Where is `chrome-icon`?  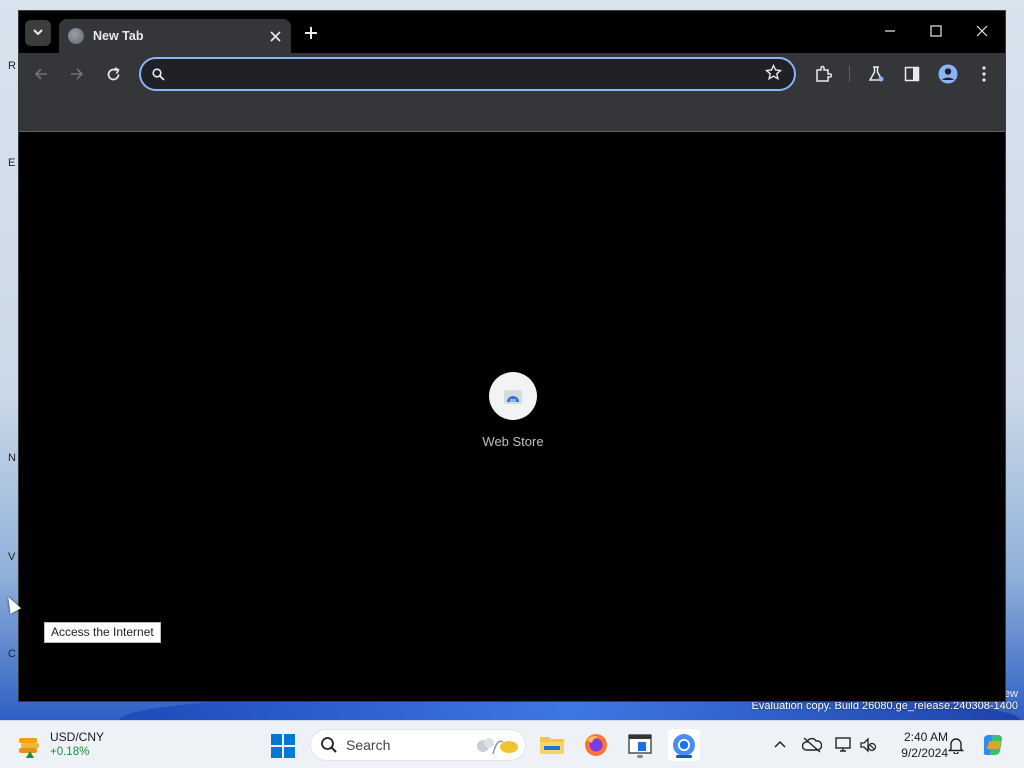 chrome-icon is located at coordinates (684, 745).